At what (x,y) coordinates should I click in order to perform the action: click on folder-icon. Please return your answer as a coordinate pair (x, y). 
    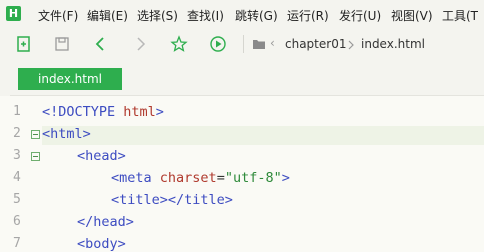
    Looking at the image, I should click on (259, 44).